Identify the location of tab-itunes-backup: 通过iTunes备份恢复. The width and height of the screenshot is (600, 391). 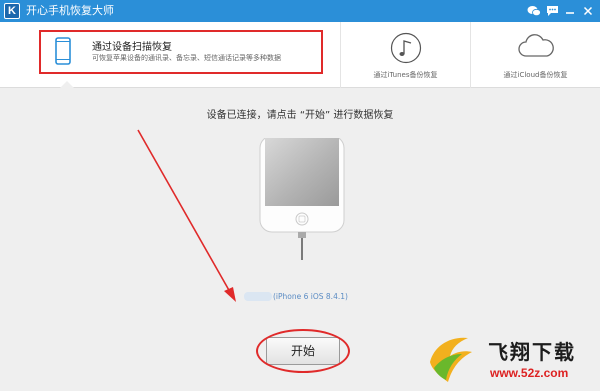
(405, 55).